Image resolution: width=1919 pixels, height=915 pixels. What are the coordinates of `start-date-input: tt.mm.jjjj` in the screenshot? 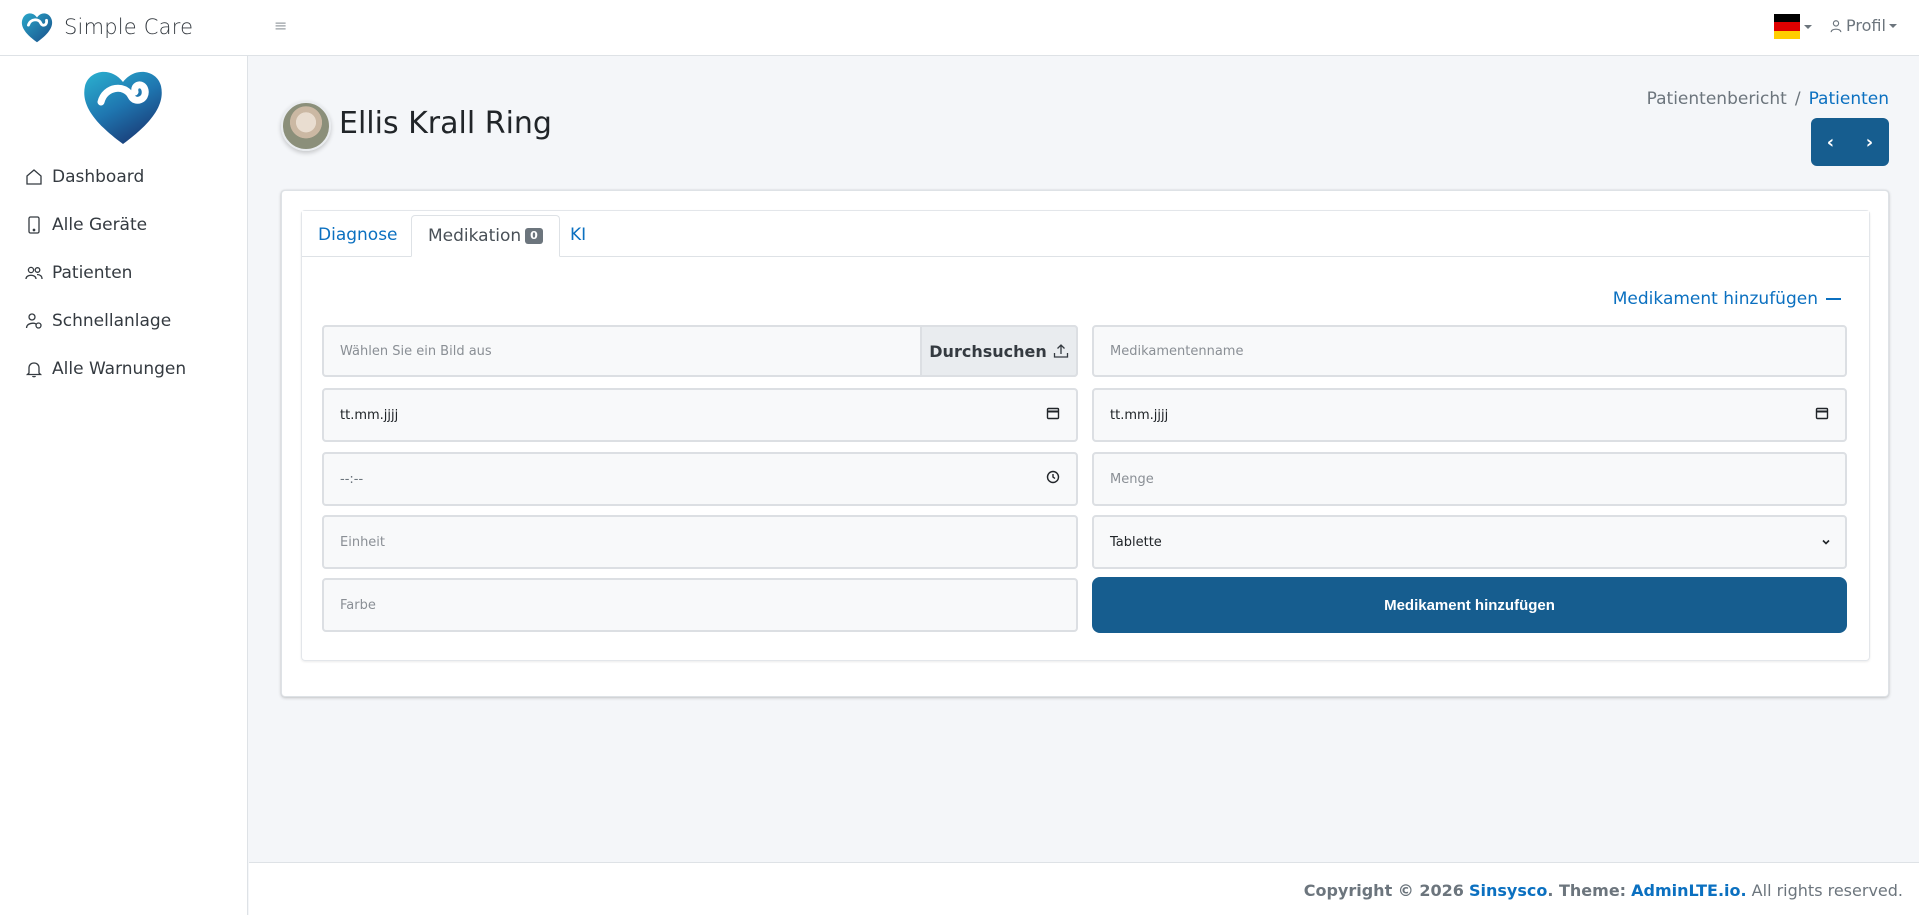 It's located at (700, 415).